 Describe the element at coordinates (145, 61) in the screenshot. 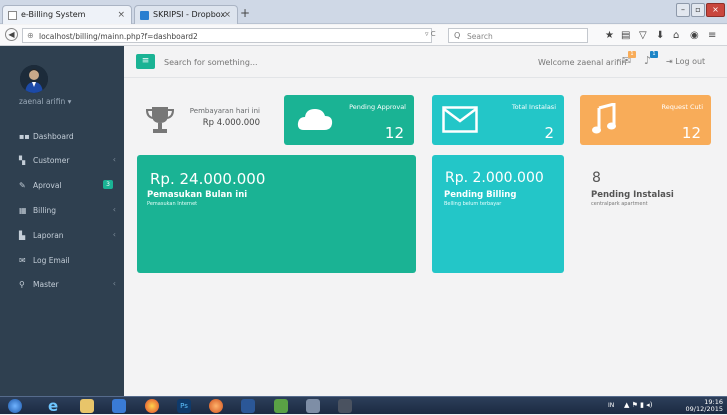

I see `toggle-sidebar-button: ≡` at that location.